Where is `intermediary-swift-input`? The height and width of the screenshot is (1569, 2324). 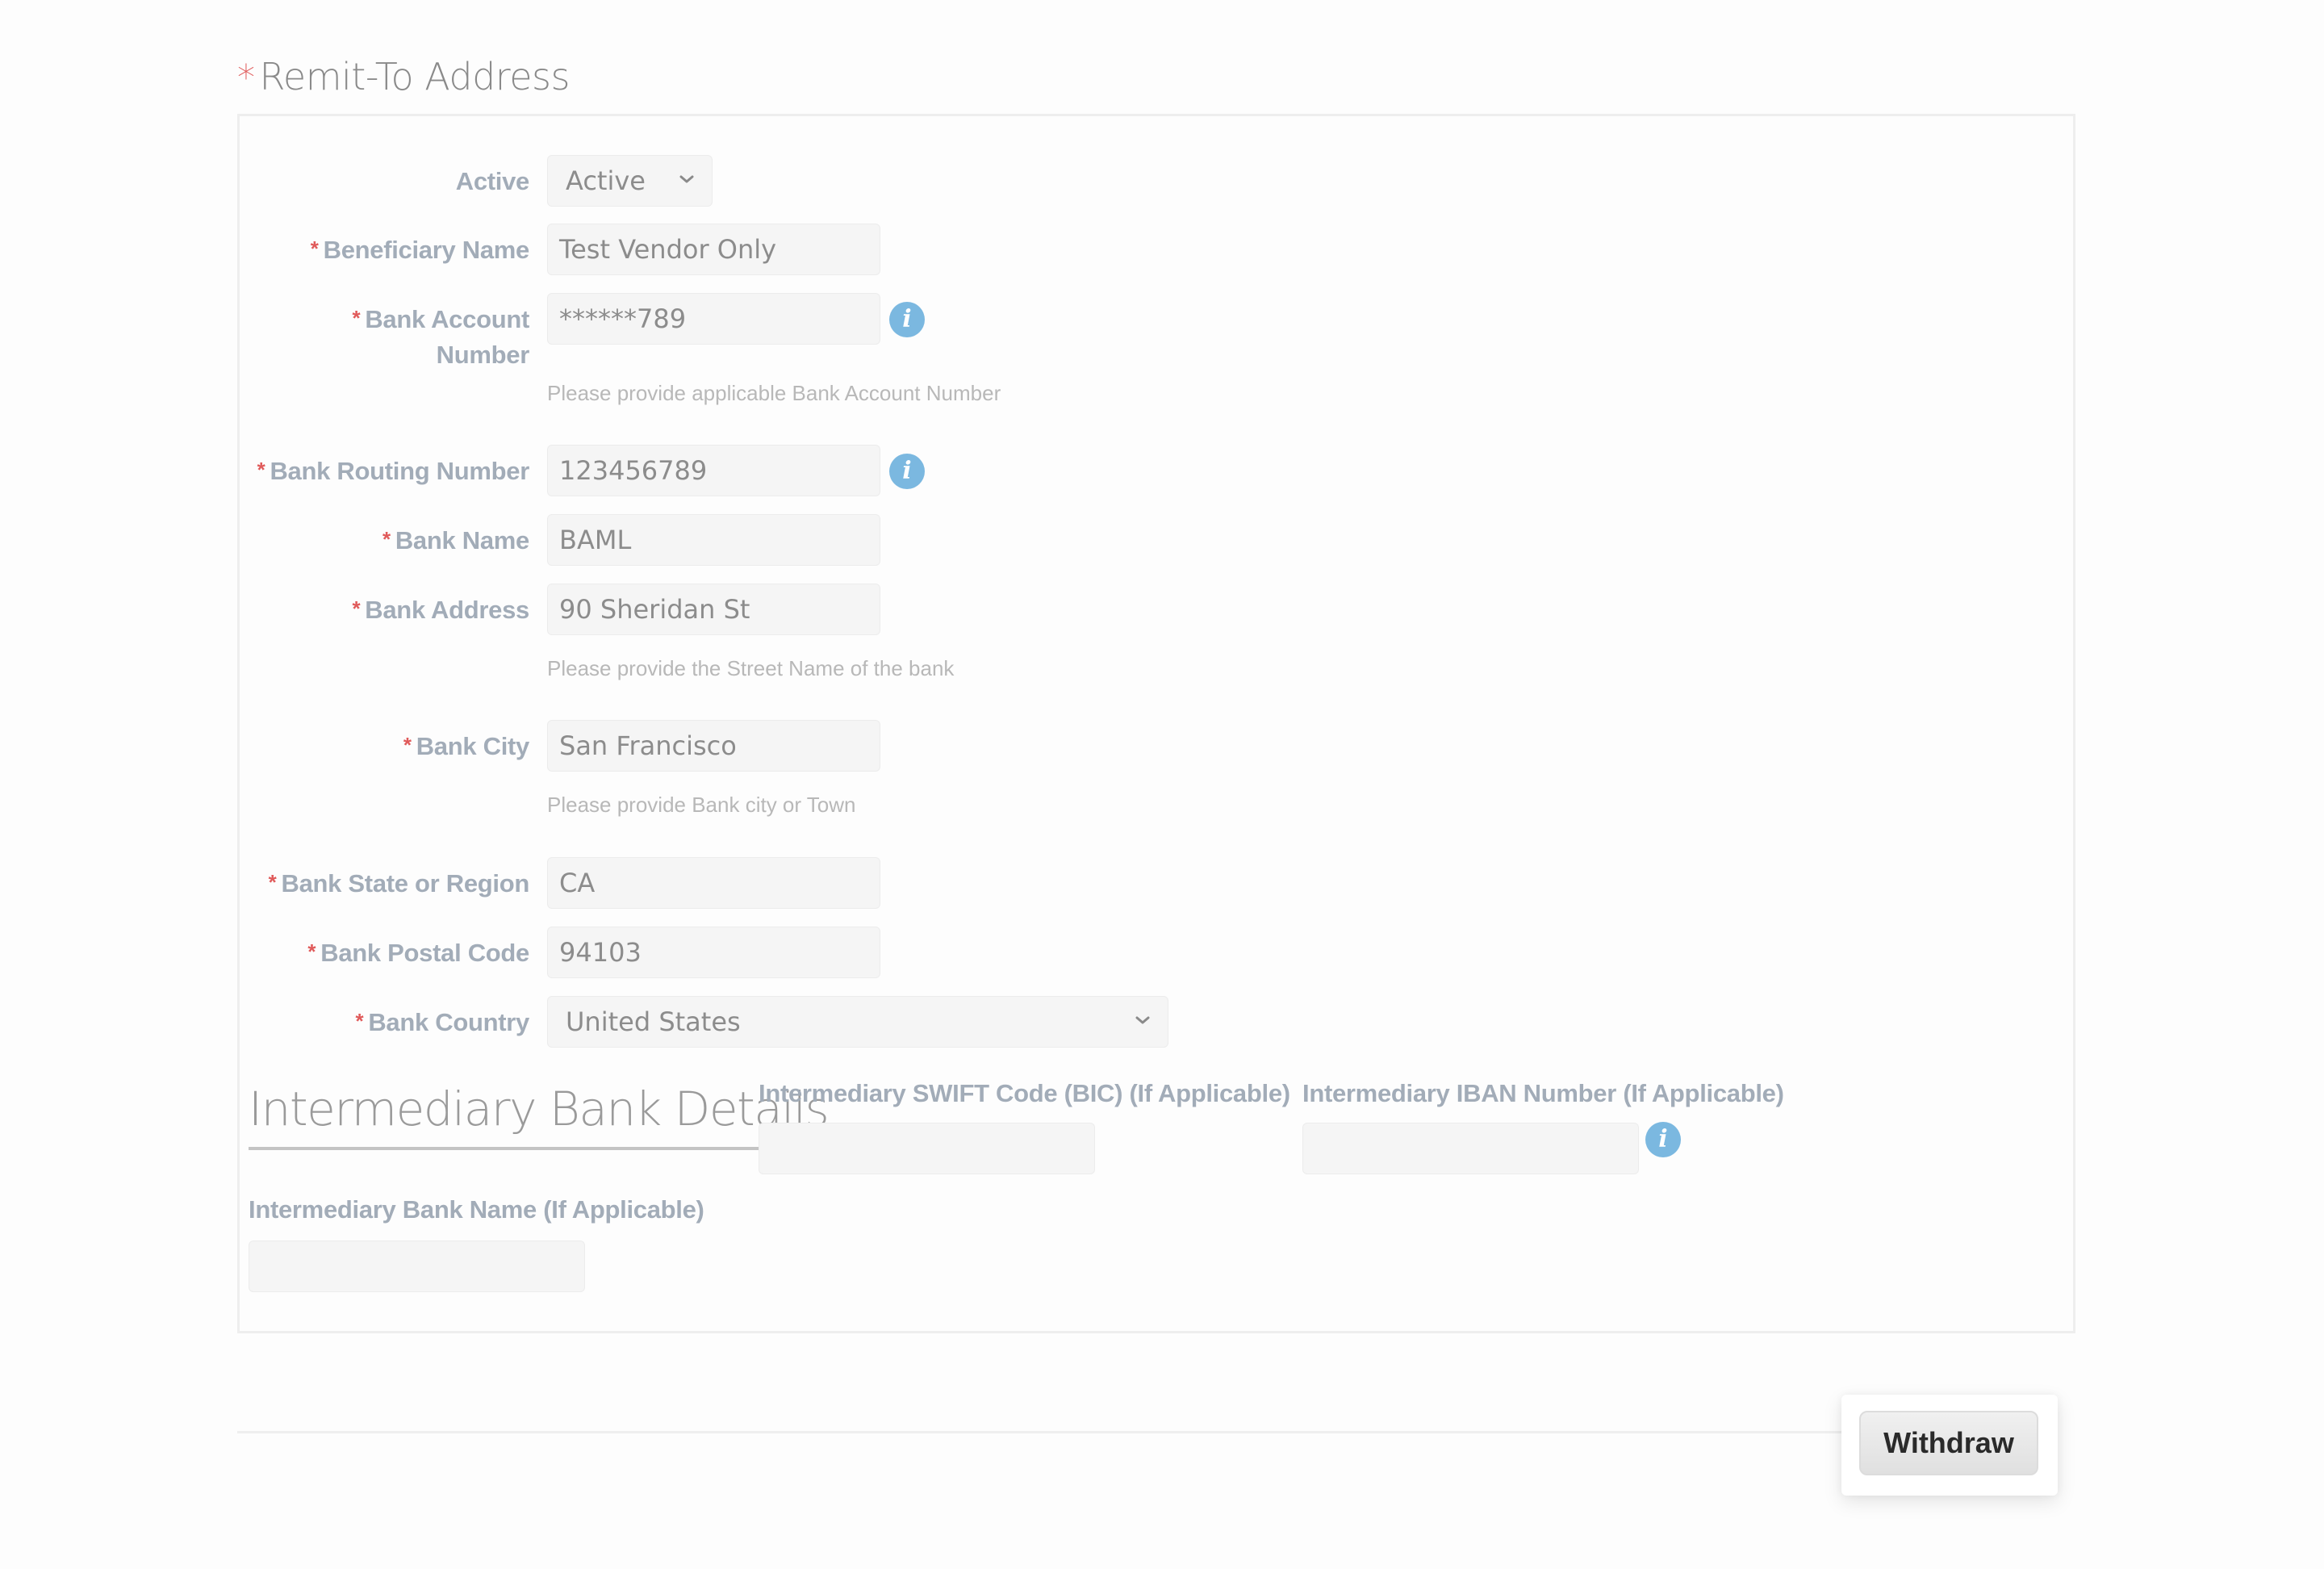
intermediary-swift-input is located at coordinates (927, 1149).